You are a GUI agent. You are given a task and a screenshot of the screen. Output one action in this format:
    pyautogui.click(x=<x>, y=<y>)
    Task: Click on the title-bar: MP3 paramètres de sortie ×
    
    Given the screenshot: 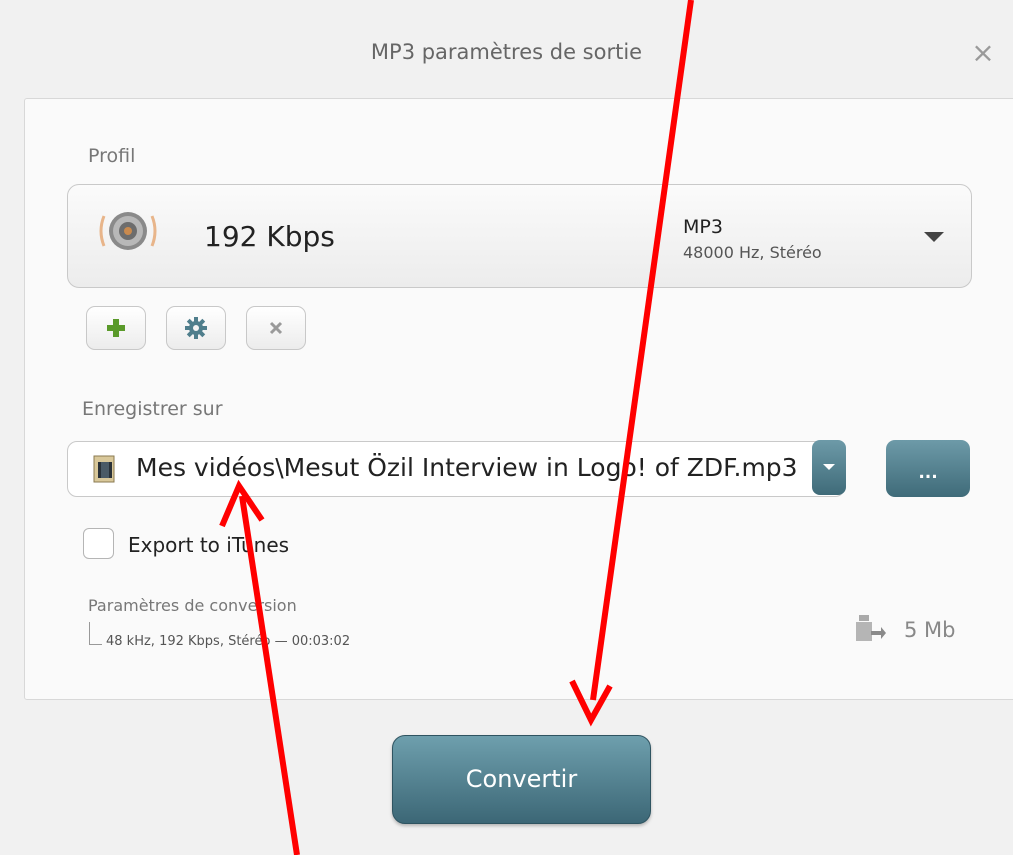 What is the action you would take?
    pyautogui.click(x=506, y=49)
    